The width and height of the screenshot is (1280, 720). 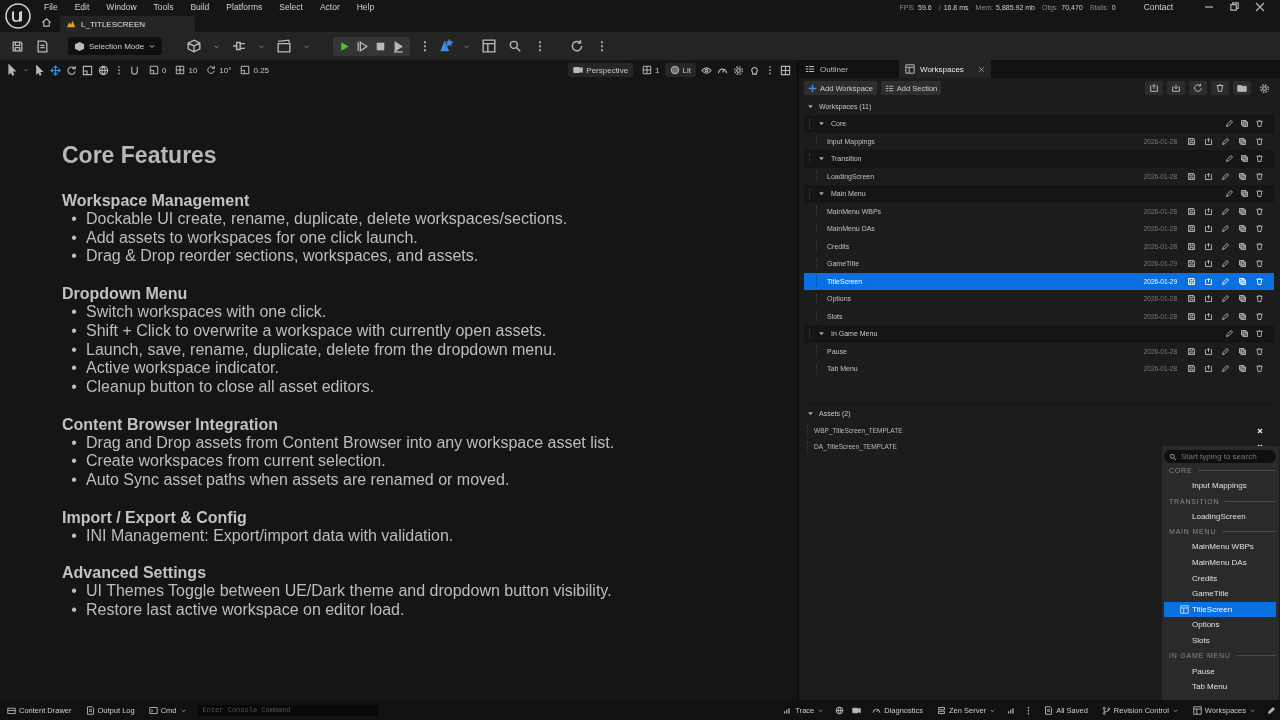 What do you see at coordinates (71, 70) in the screenshot?
I see `rotate-icon` at bounding box center [71, 70].